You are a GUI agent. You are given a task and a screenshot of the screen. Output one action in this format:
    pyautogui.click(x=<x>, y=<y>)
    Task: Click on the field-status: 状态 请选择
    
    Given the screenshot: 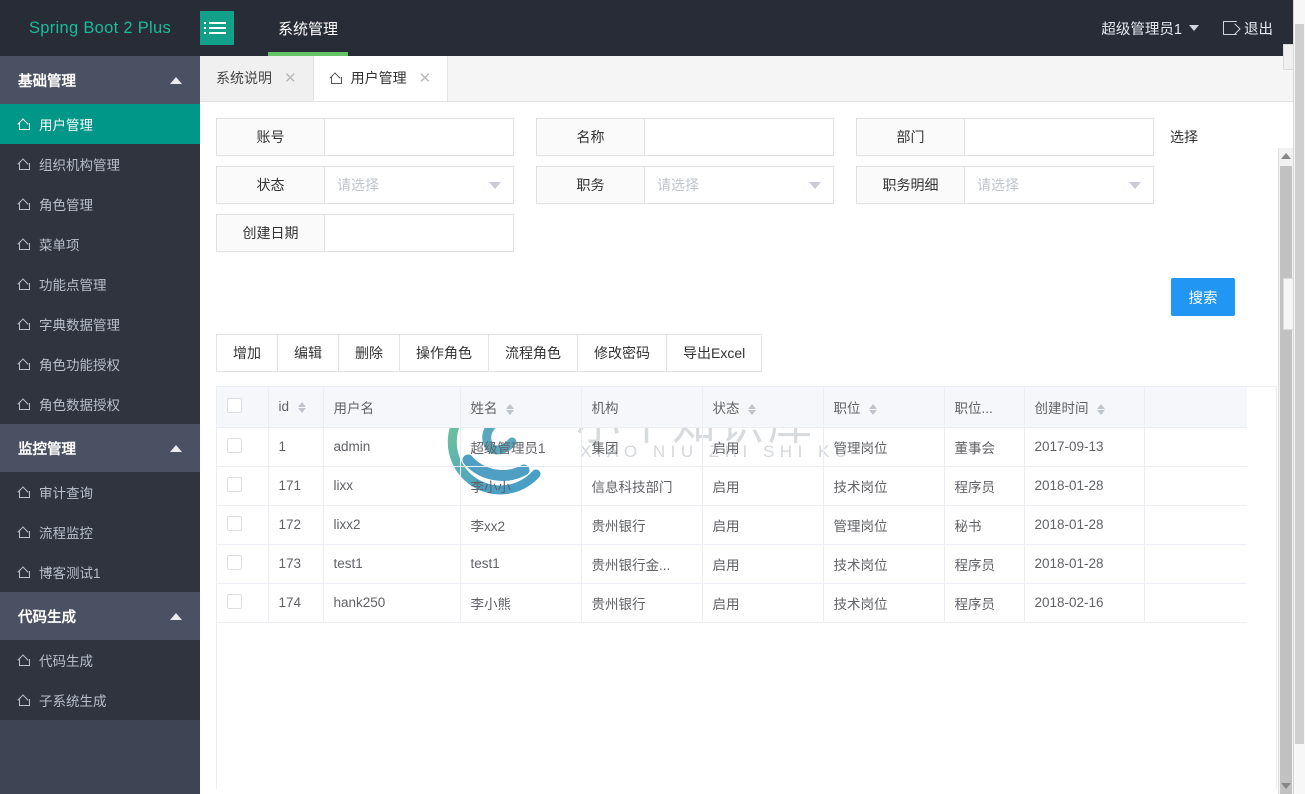 What is the action you would take?
    pyautogui.click(x=365, y=185)
    